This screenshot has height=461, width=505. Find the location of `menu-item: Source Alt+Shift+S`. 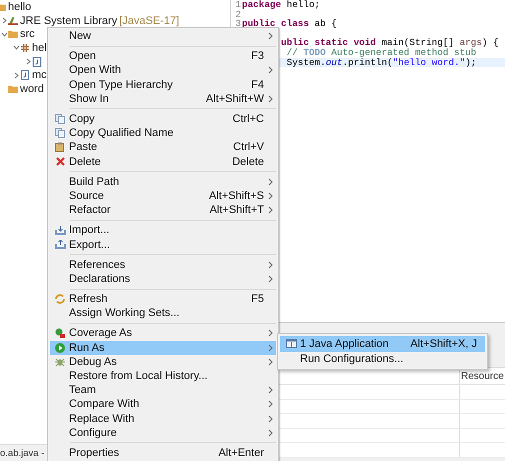

menu-item: Source Alt+Shift+S is located at coordinates (163, 196).